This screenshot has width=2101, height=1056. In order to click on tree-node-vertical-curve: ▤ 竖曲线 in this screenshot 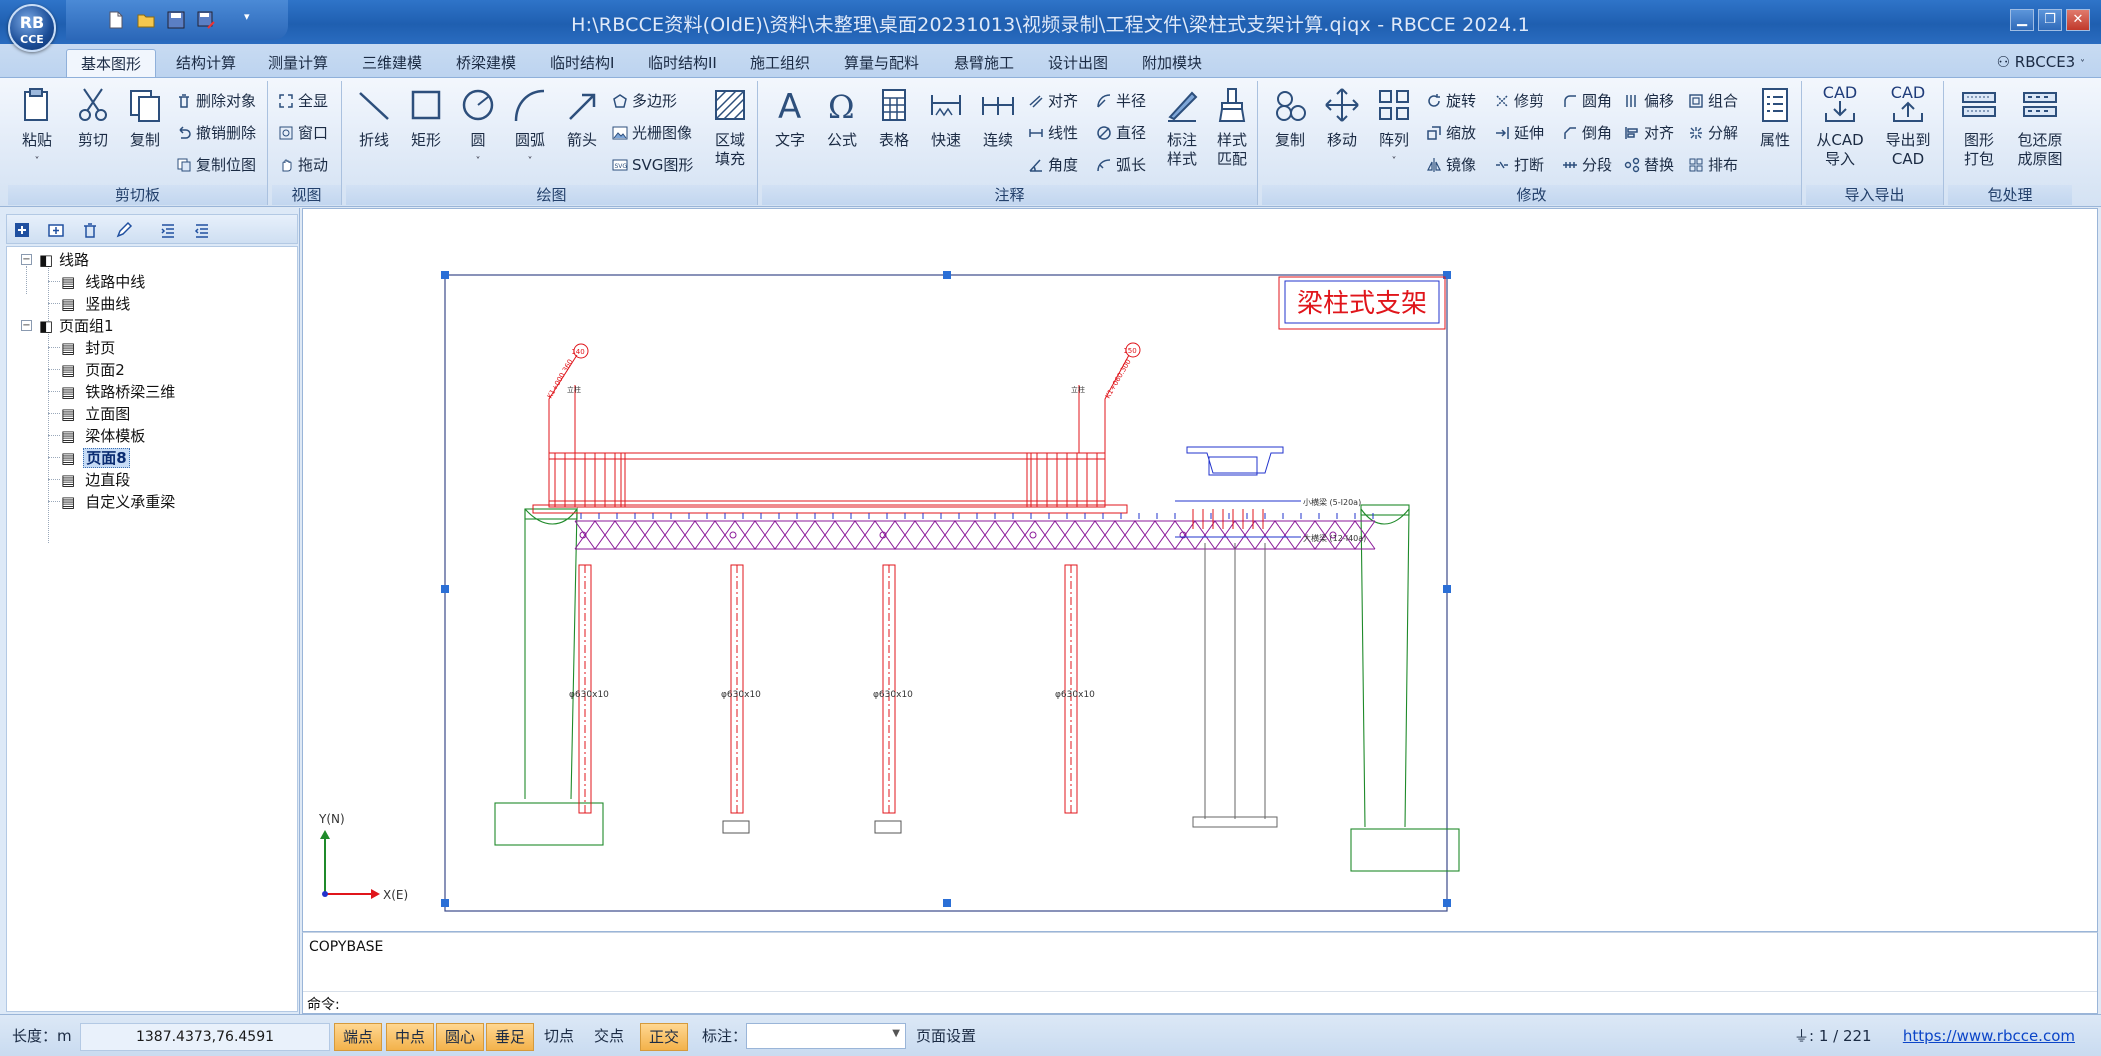, I will do `click(96, 304)`.